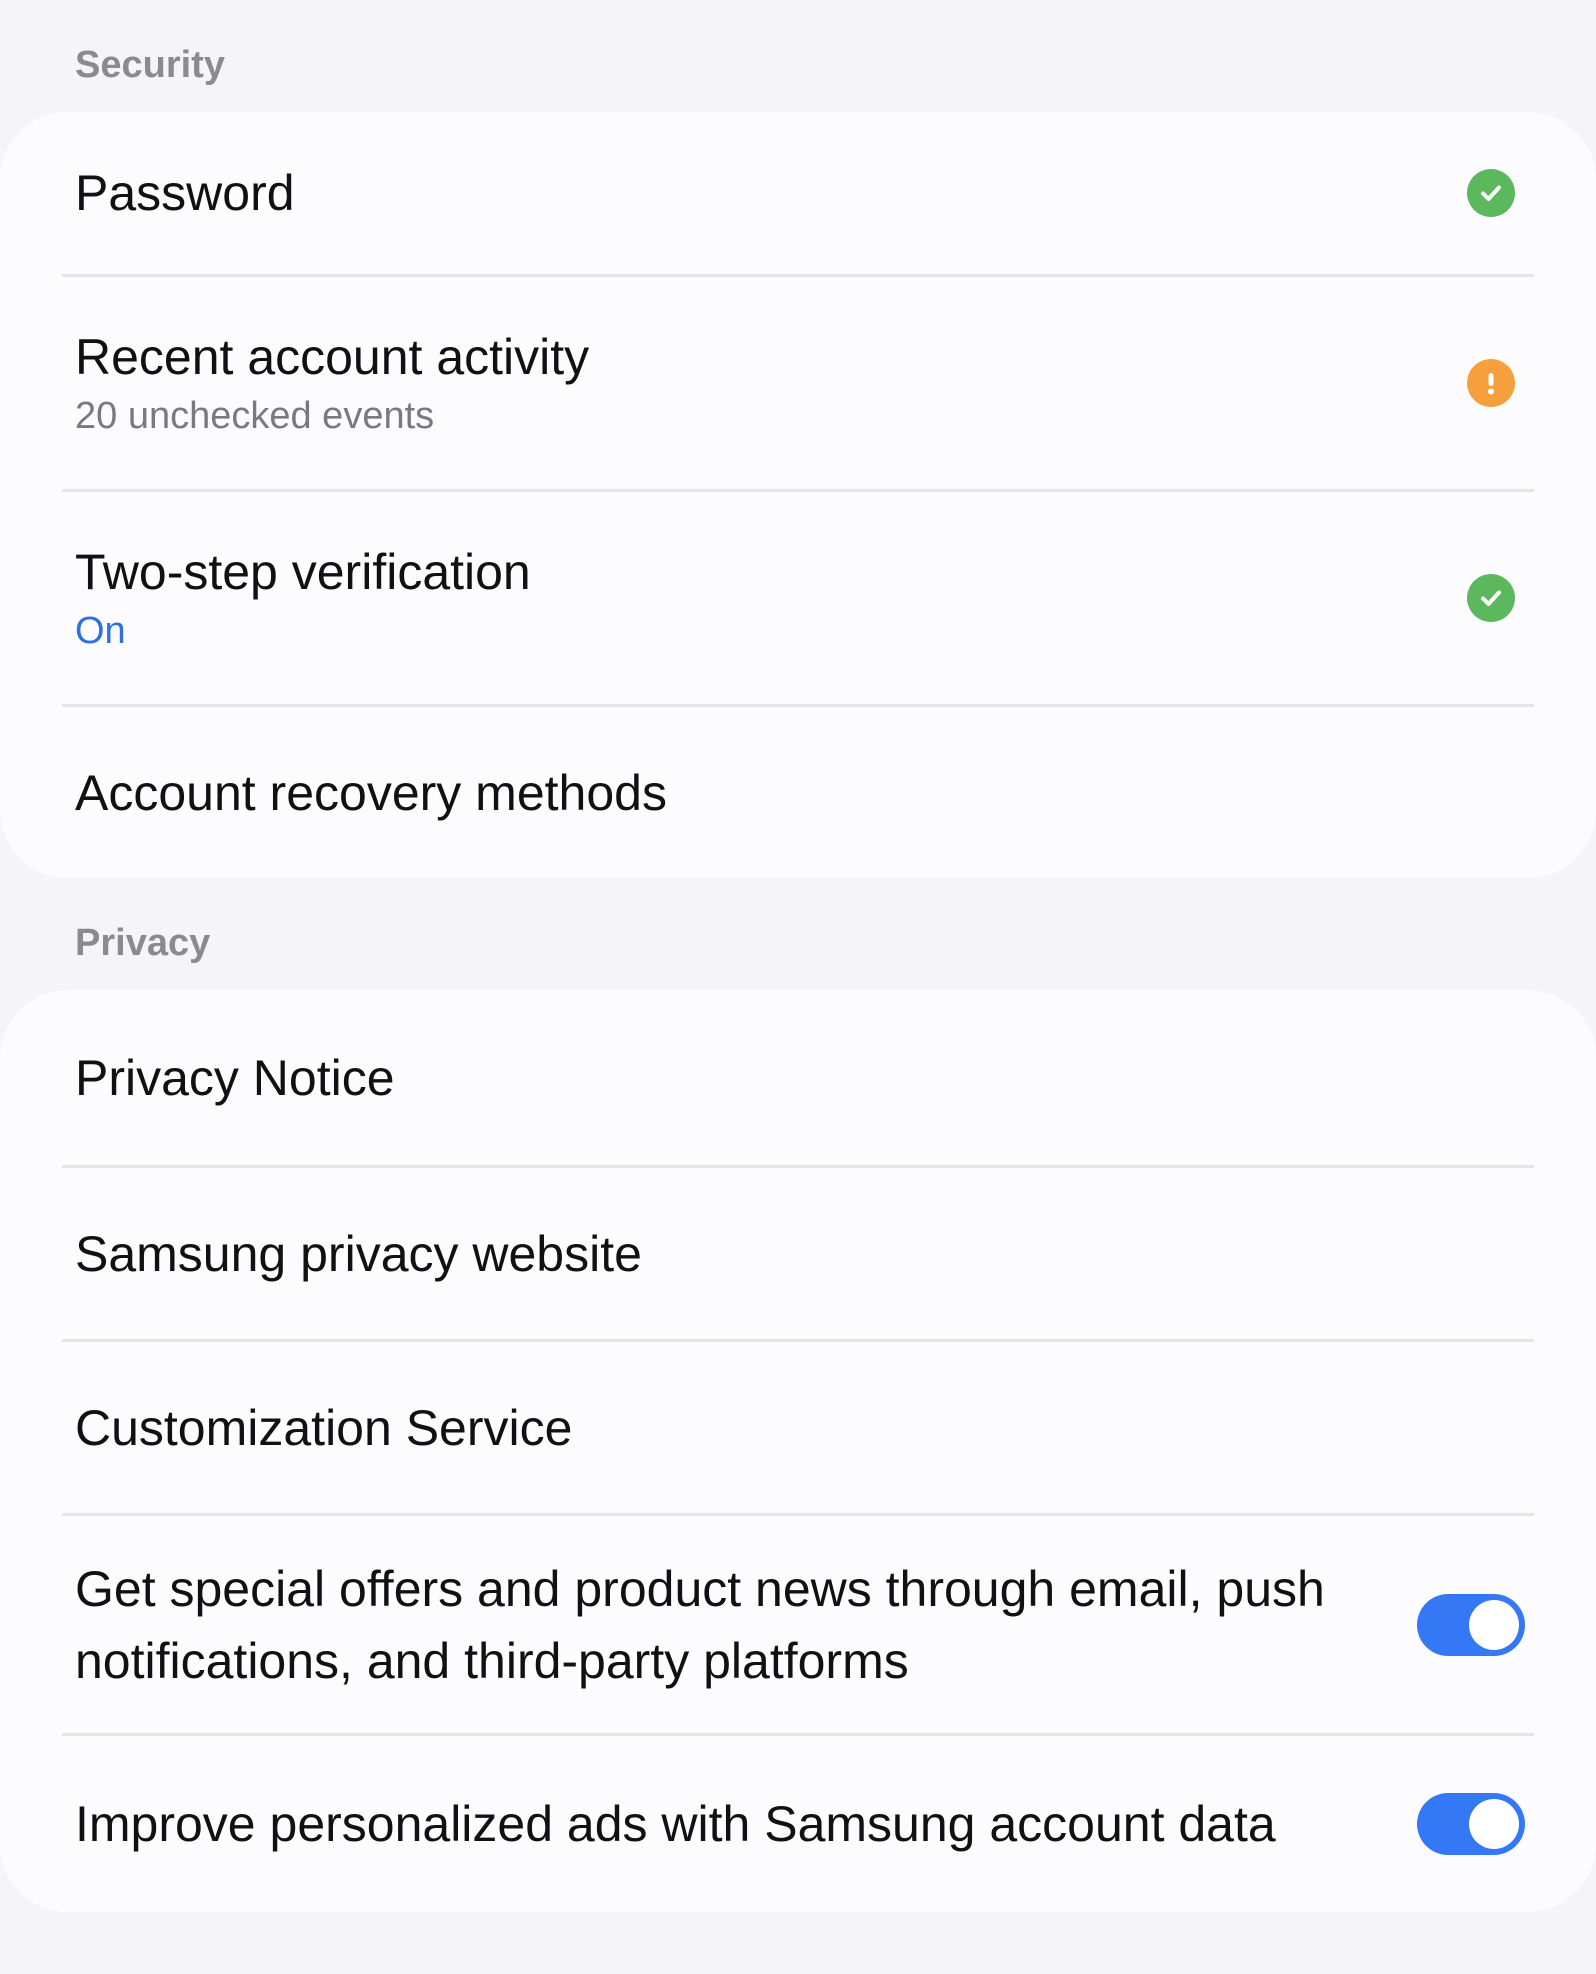 Image resolution: width=1596 pixels, height=1974 pixels. I want to click on privacy-notice-title: Privacy Notice, so click(235, 1077).